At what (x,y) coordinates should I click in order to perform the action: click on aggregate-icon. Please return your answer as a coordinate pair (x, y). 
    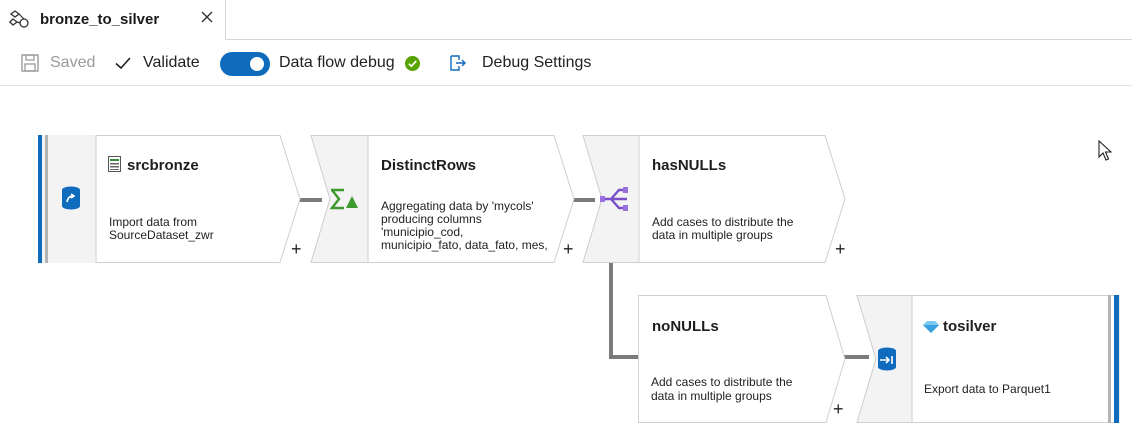
    Looking at the image, I should click on (344, 201).